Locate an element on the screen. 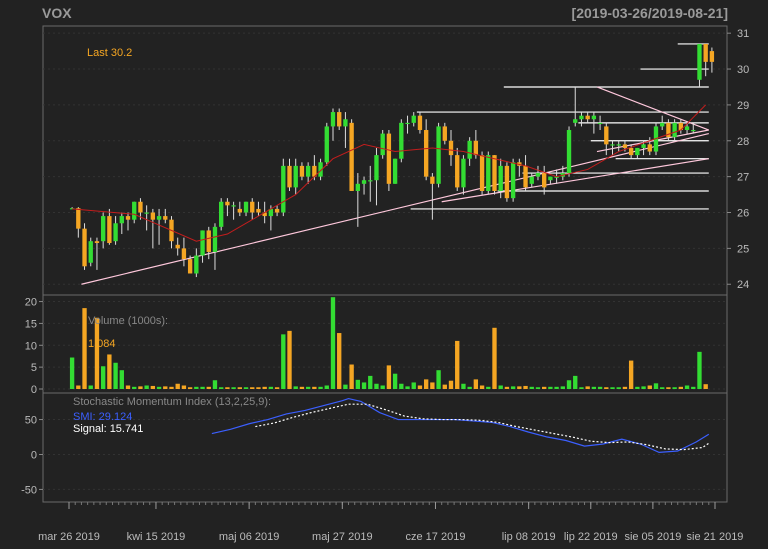 This screenshot has height=549, width=768. x-tick-label: cze 17 2019 is located at coordinates (436, 537).